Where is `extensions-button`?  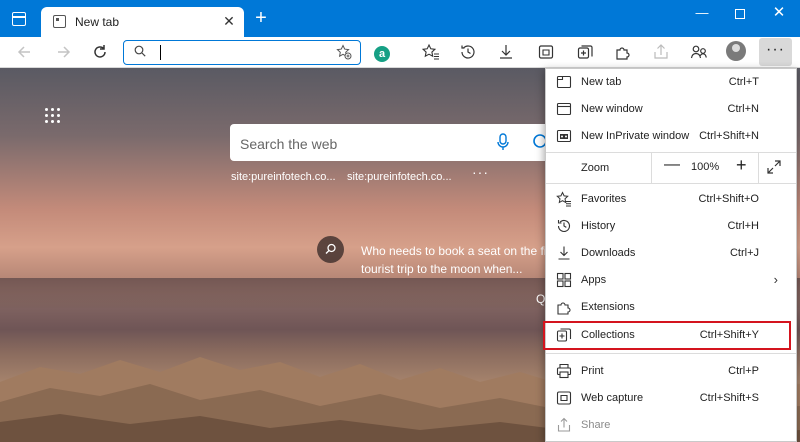 extensions-button is located at coordinates (623, 52).